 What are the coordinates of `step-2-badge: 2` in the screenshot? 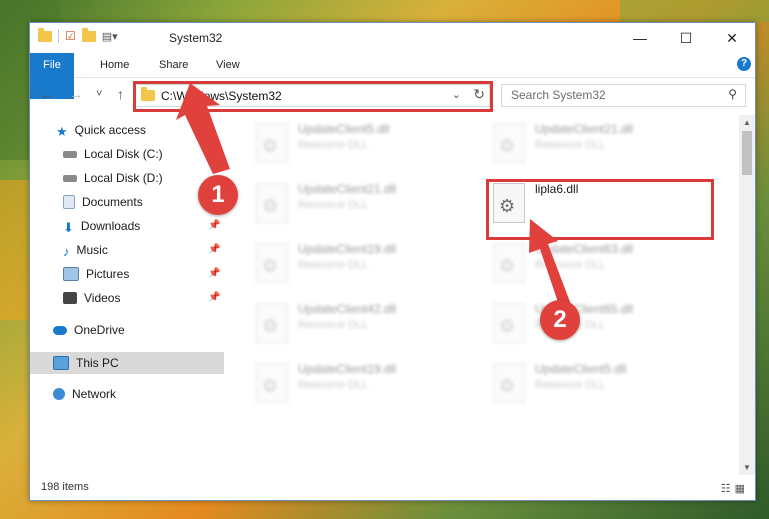 It's located at (560, 320).